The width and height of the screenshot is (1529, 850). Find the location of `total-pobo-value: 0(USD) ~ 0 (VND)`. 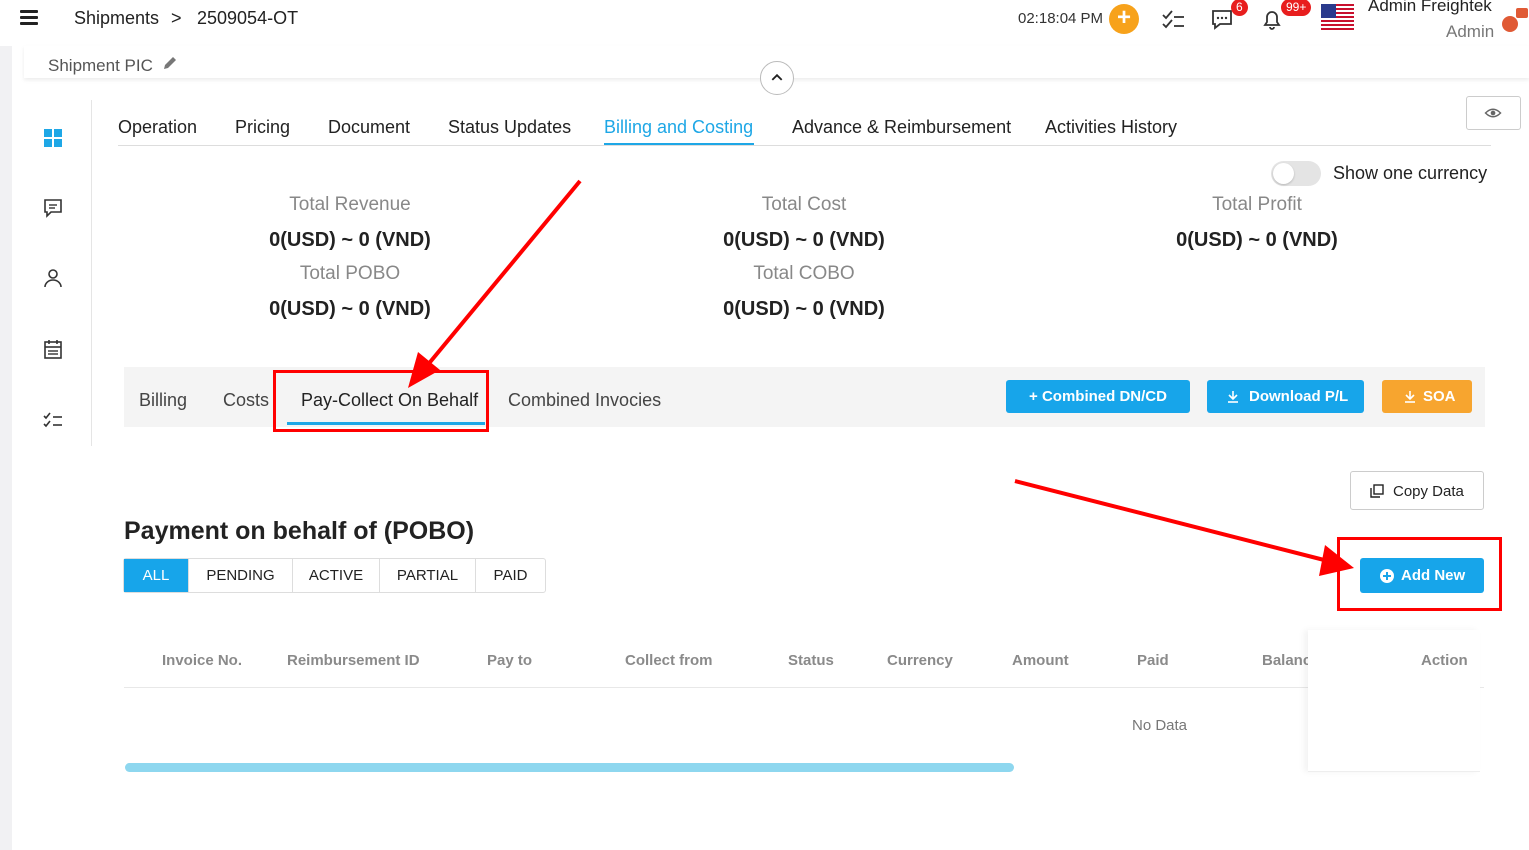

total-pobo-value: 0(USD) ~ 0 (VND) is located at coordinates (350, 309).